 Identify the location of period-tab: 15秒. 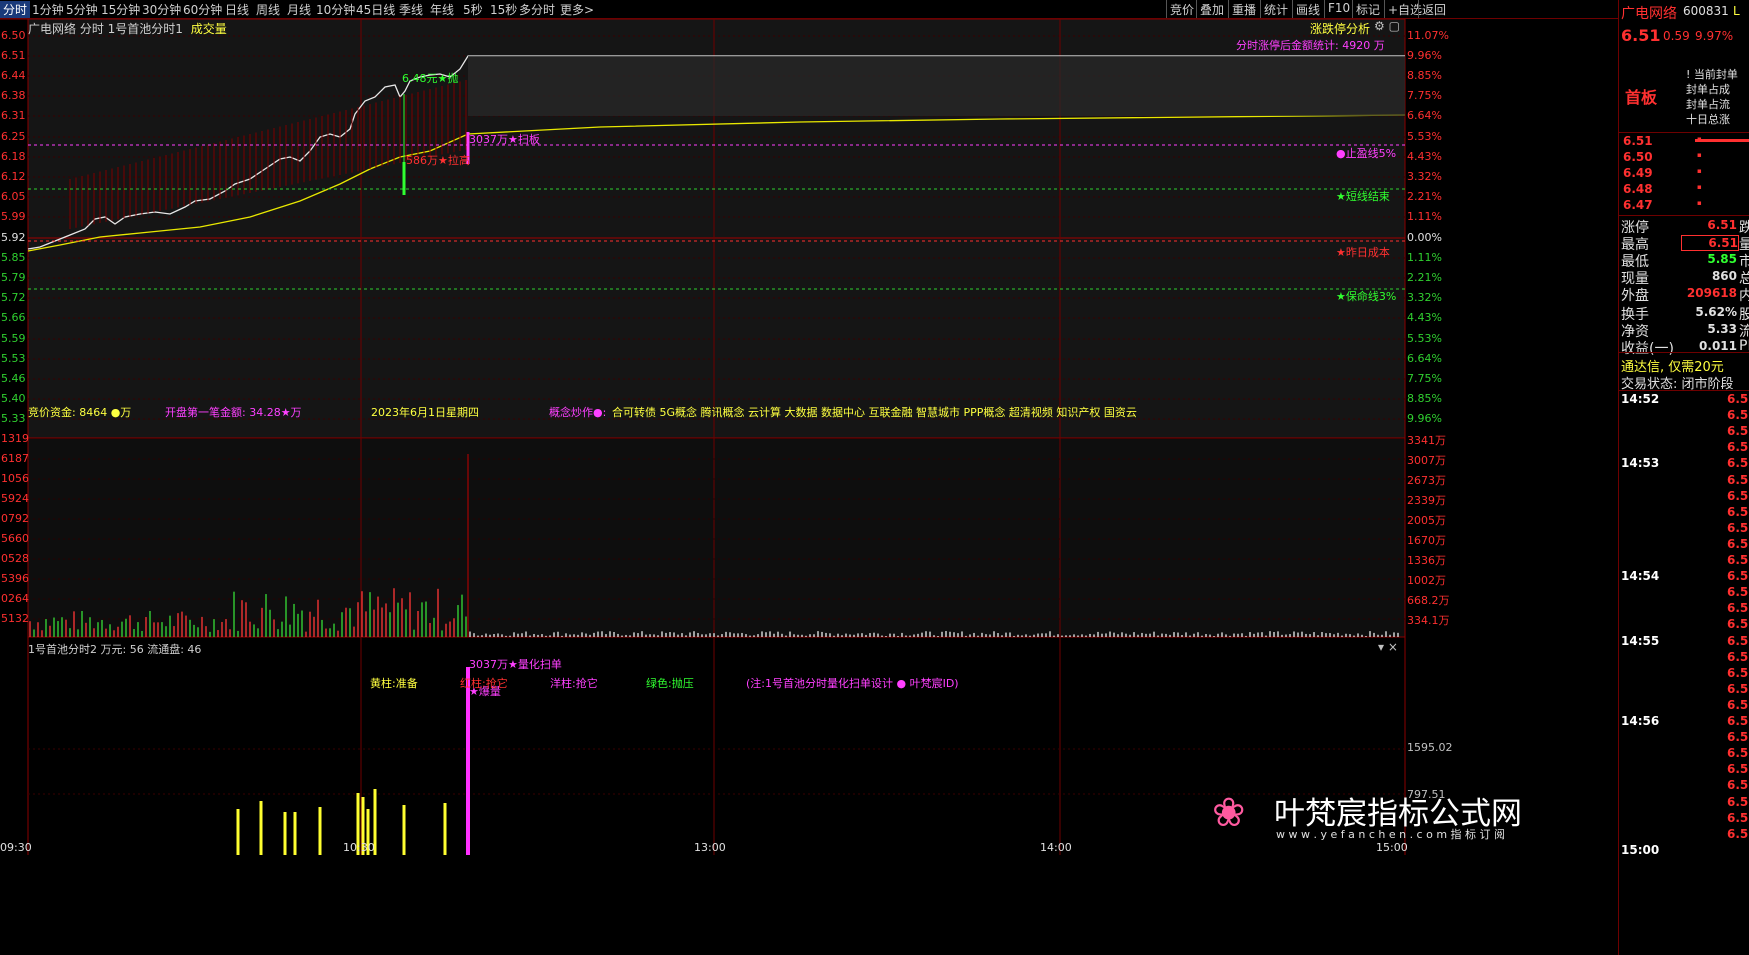
(503, 9).